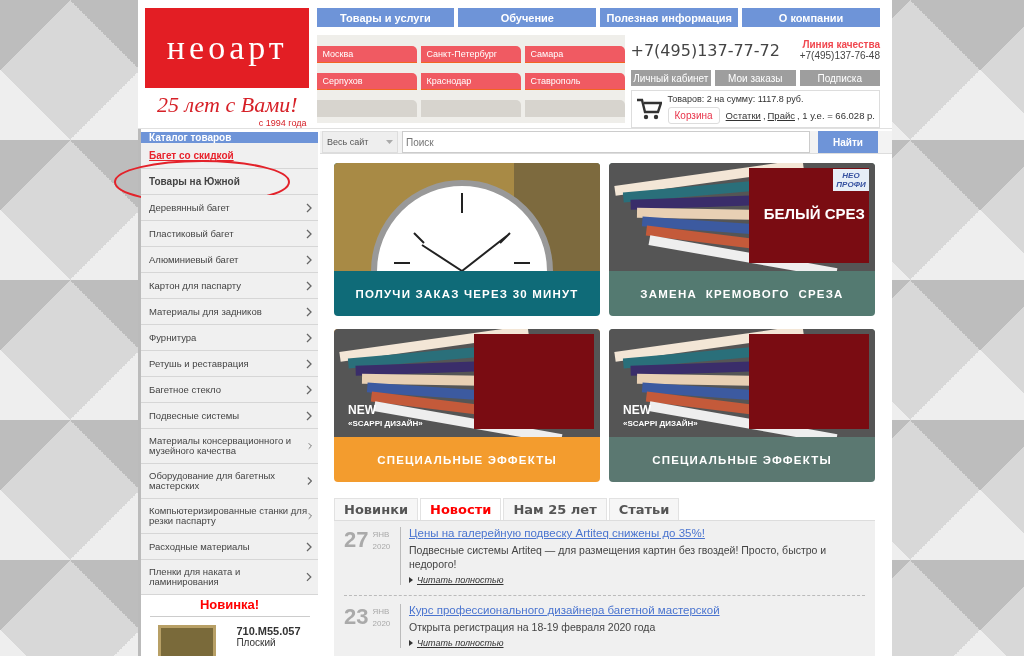  What do you see at coordinates (644, 509) in the screenshot?
I see `news-tab: Статьи` at bounding box center [644, 509].